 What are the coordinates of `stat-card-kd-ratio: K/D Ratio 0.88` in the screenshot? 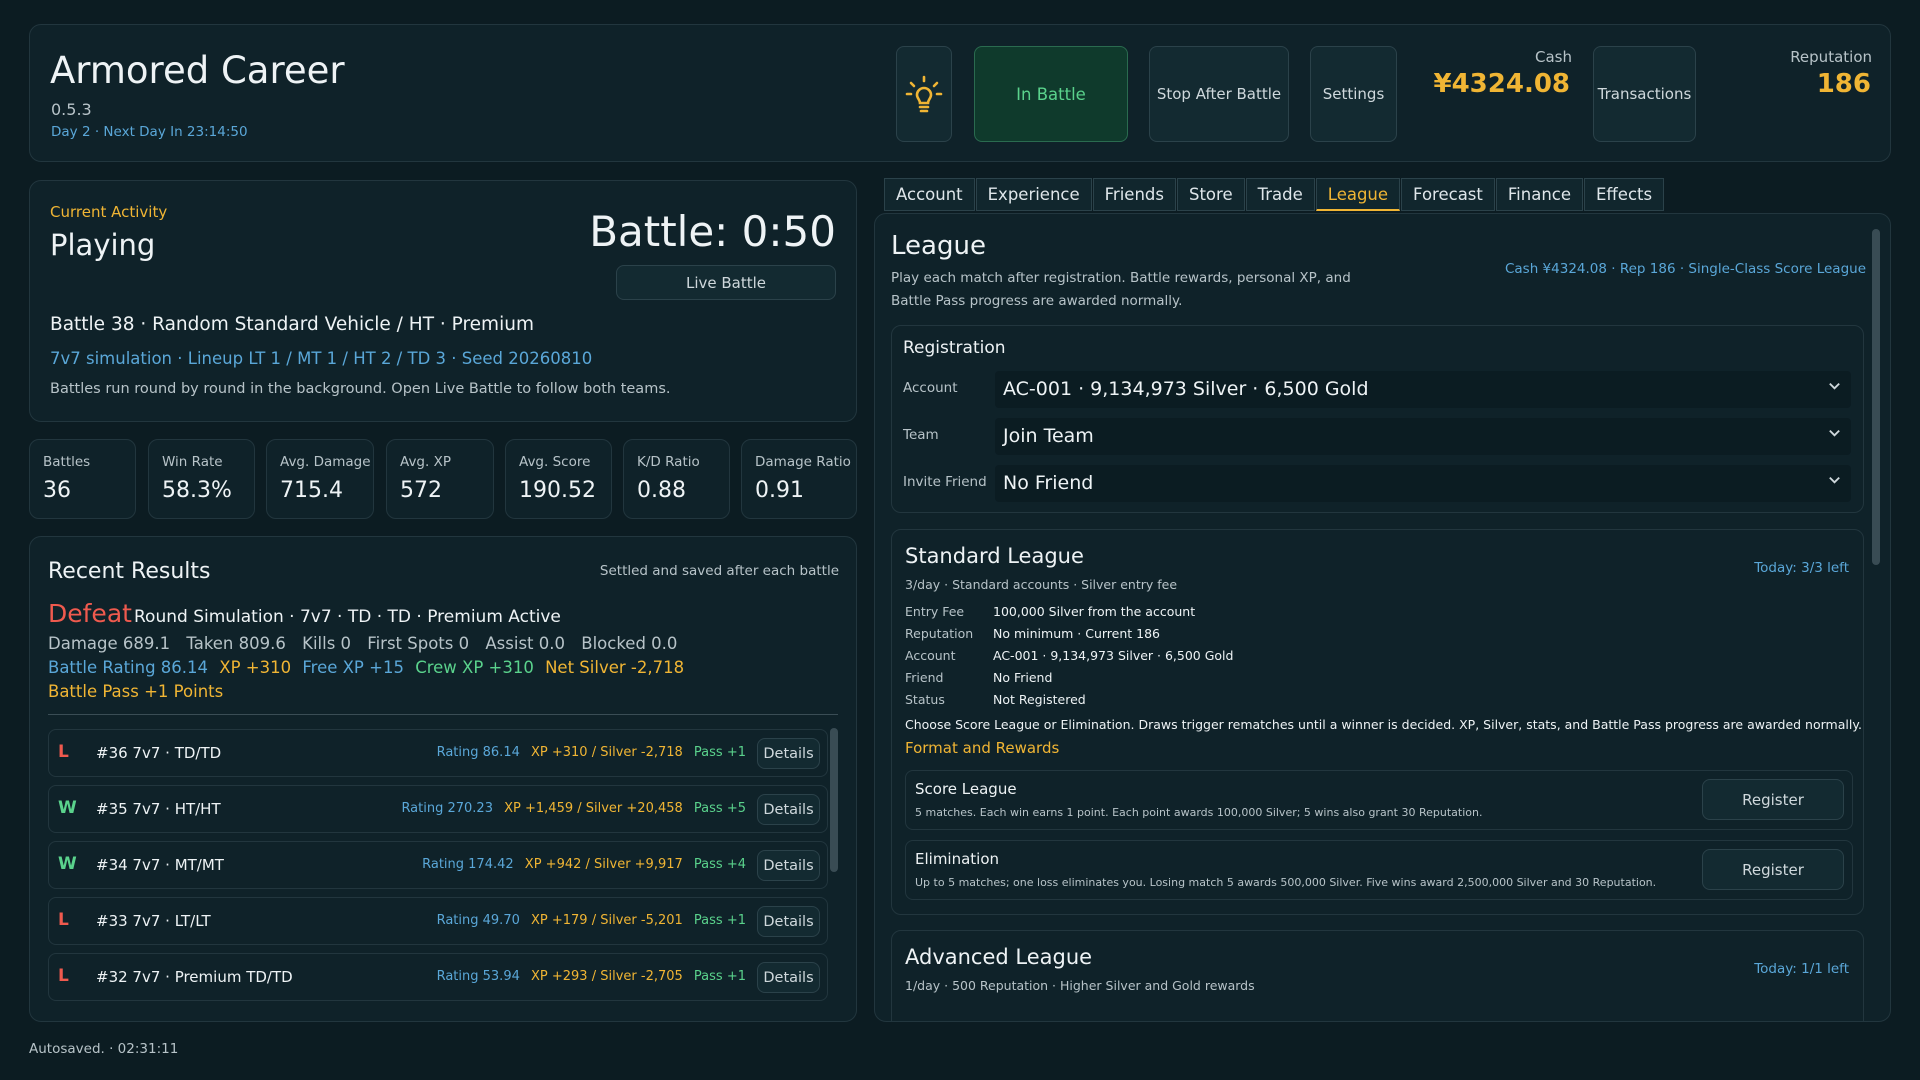 It's located at (676, 479).